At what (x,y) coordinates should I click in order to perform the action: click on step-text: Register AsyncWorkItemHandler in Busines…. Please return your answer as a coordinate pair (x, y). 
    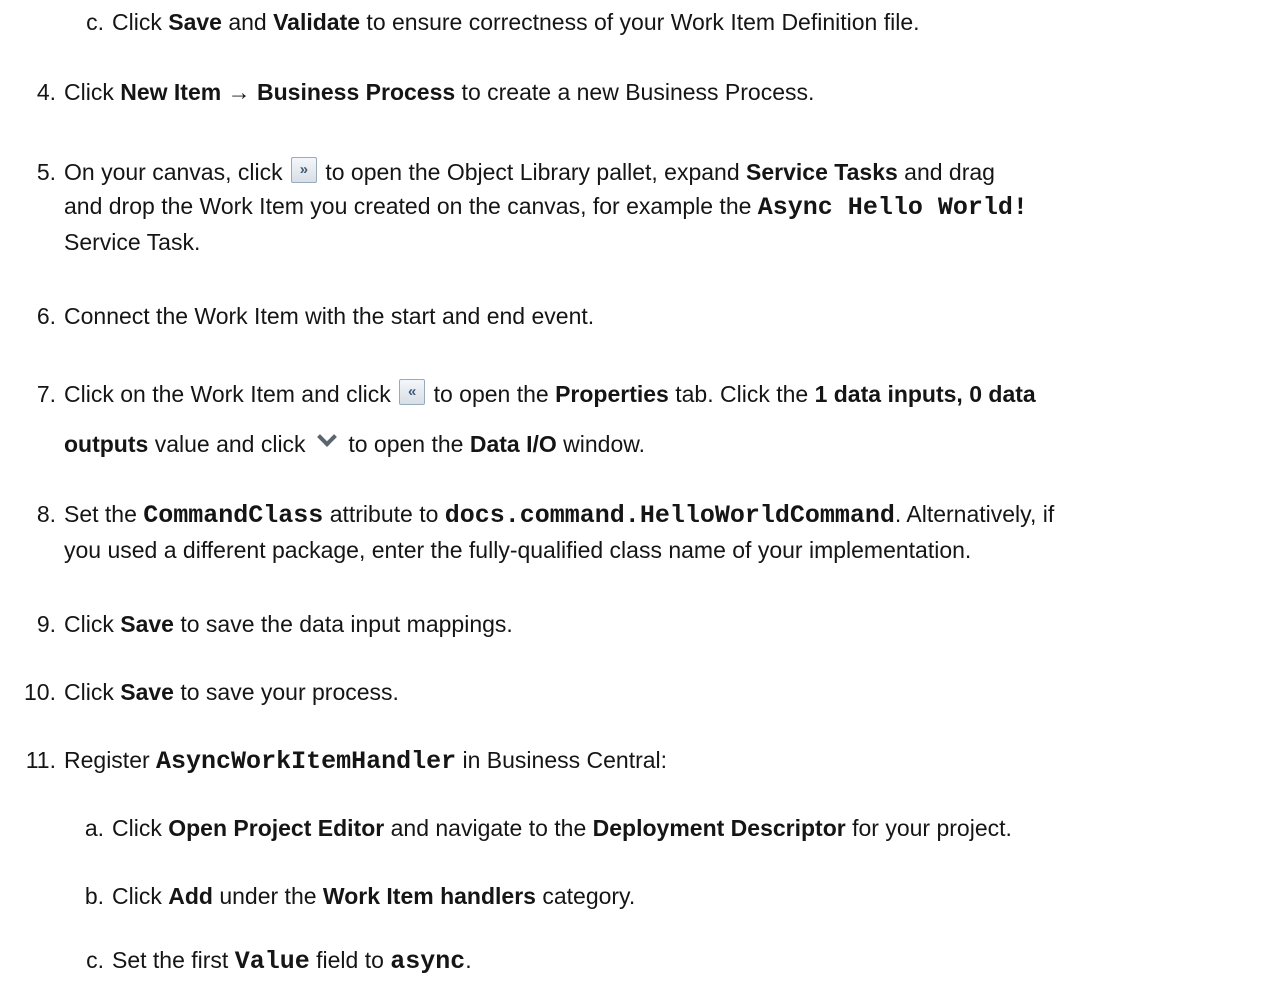
    Looking at the image, I should click on (366, 761).